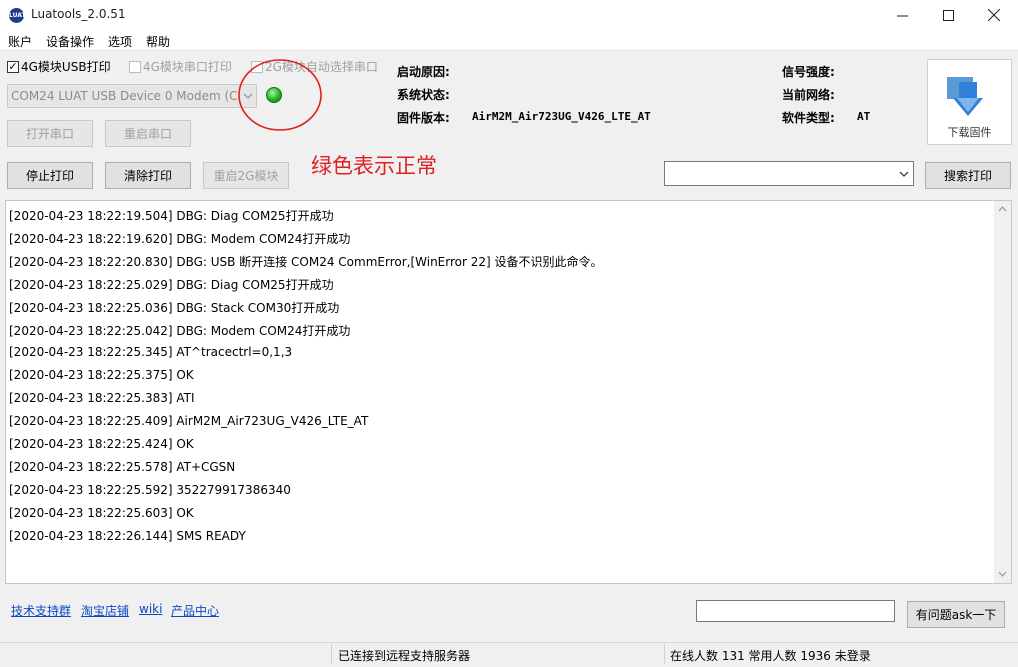 The width and height of the screenshot is (1018, 667). I want to click on log-line: [2020-04-23 18:22:25.603] OK, so click(101, 513).